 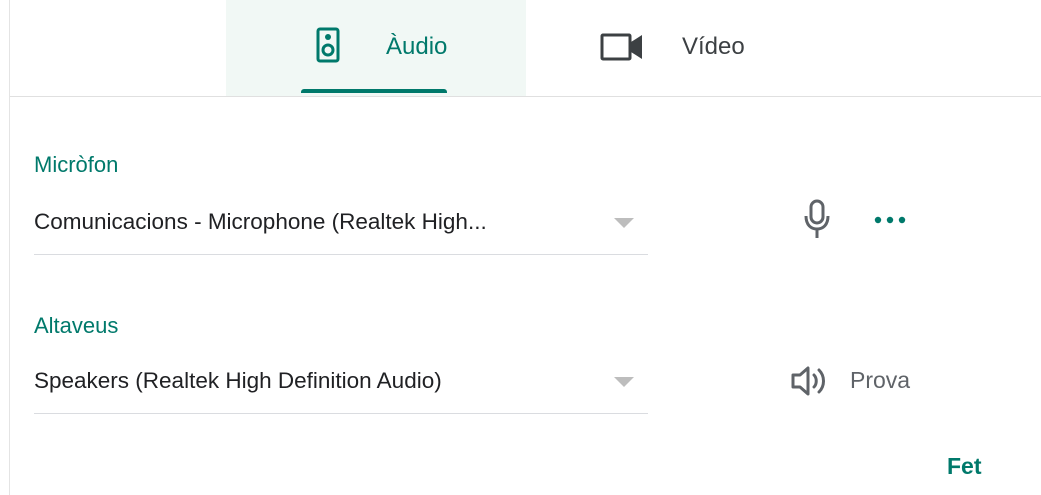 What do you see at coordinates (417, 46) in the screenshot?
I see `tab-audio-label: Àudio` at bounding box center [417, 46].